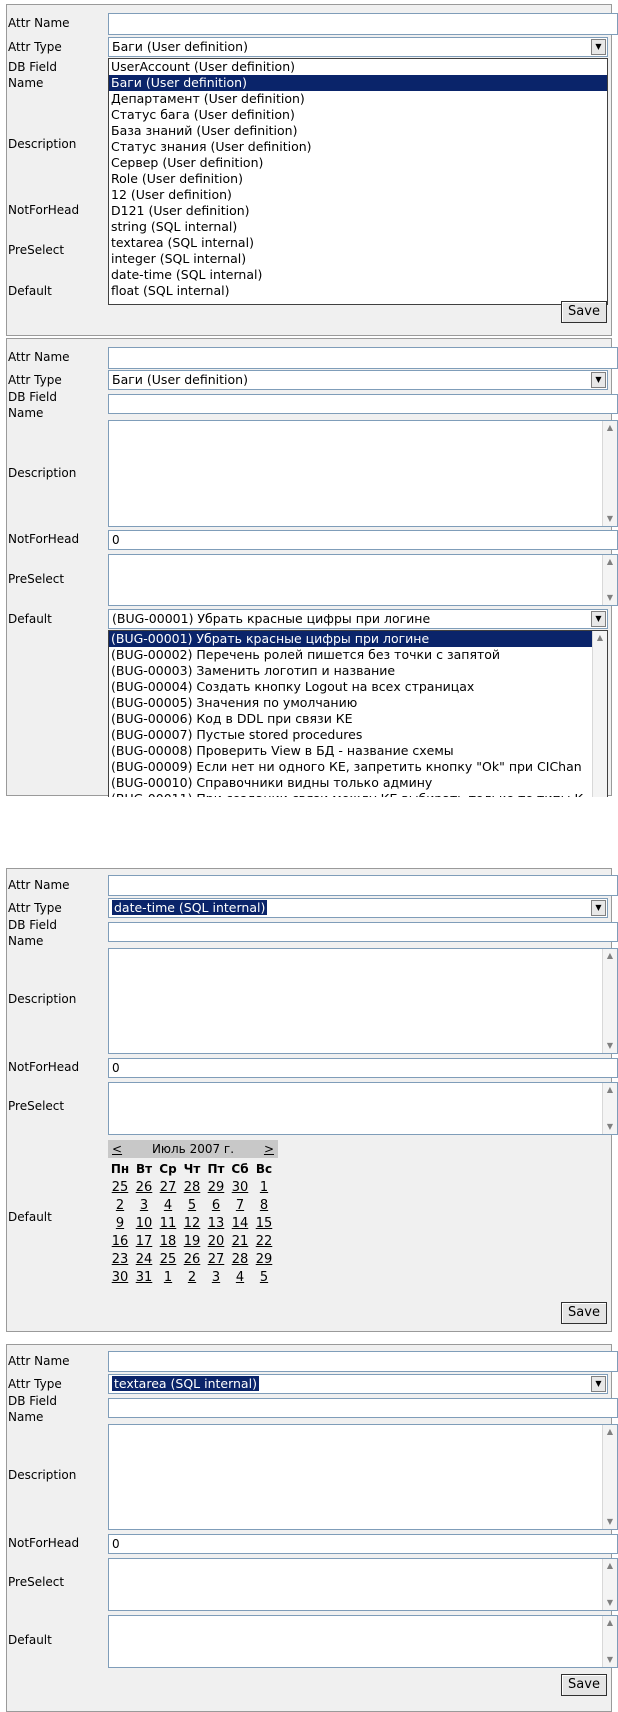  What do you see at coordinates (358, 163) in the screenshot?
I see `attr-type-option: Сервер (User definition)` at bounding box center [358, 163].